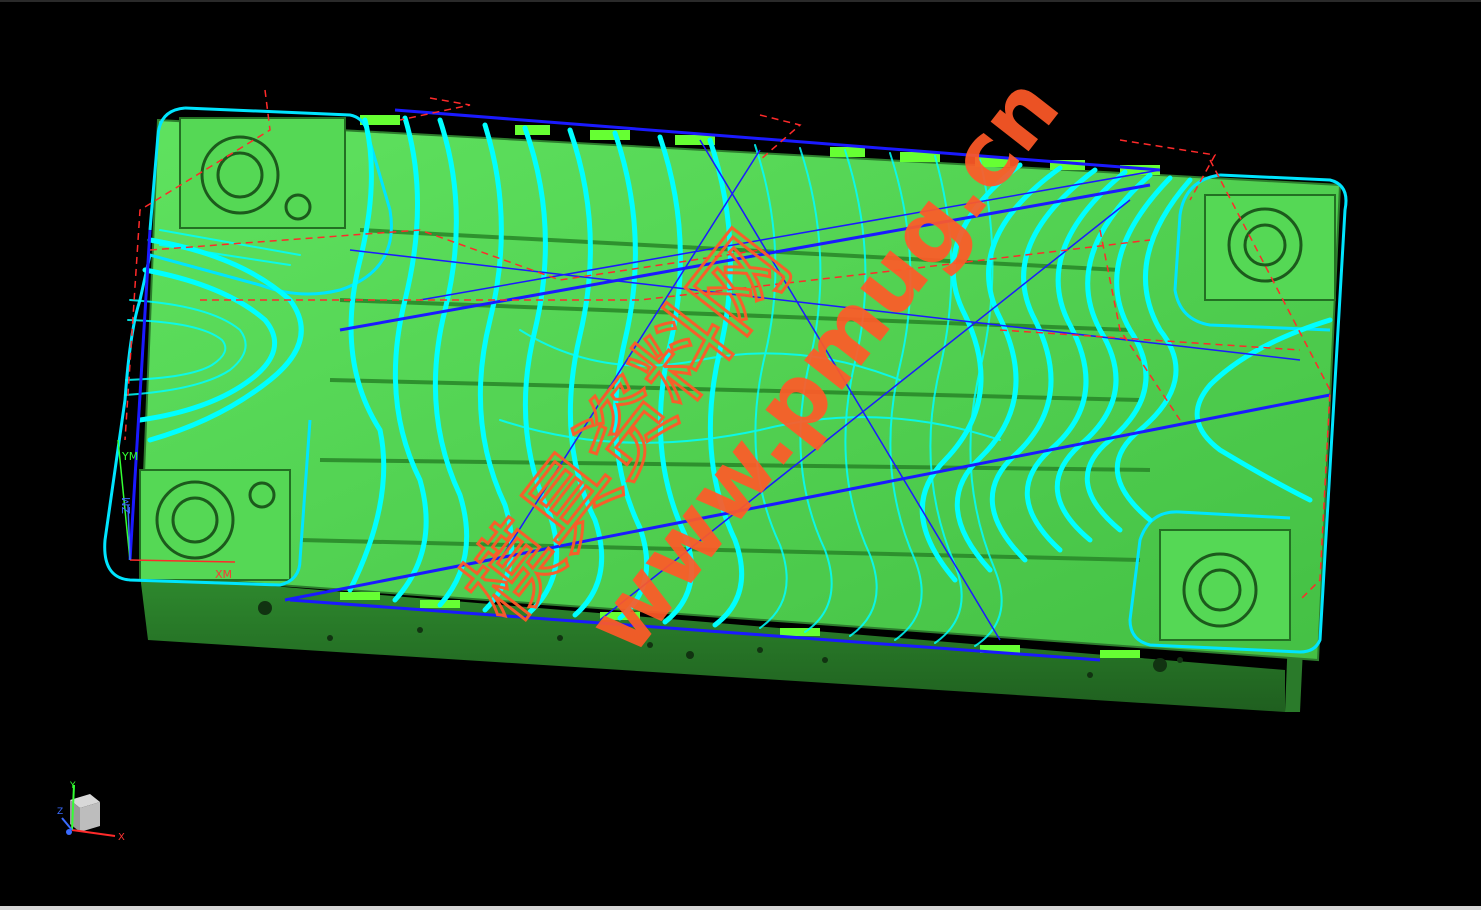 This screenshot has width=1481, height=910. Describe the element at coordinates (740, 908) in the screenshot. I see `status-bar` at that location.